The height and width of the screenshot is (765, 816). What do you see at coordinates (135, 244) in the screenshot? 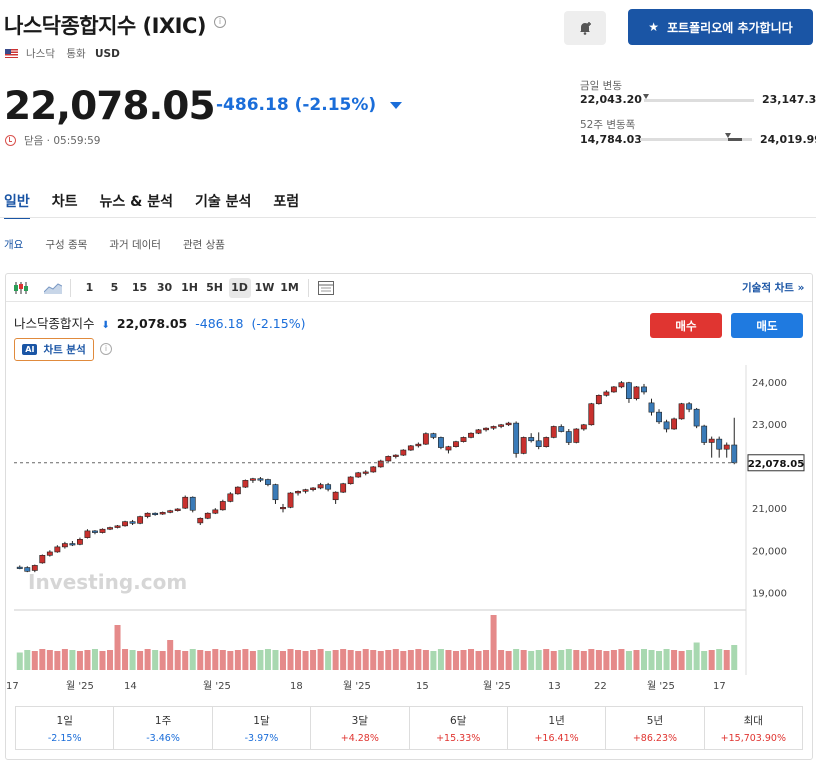
I see `subtab-historical: 과거 데이터` at bounding box center [135, 244].